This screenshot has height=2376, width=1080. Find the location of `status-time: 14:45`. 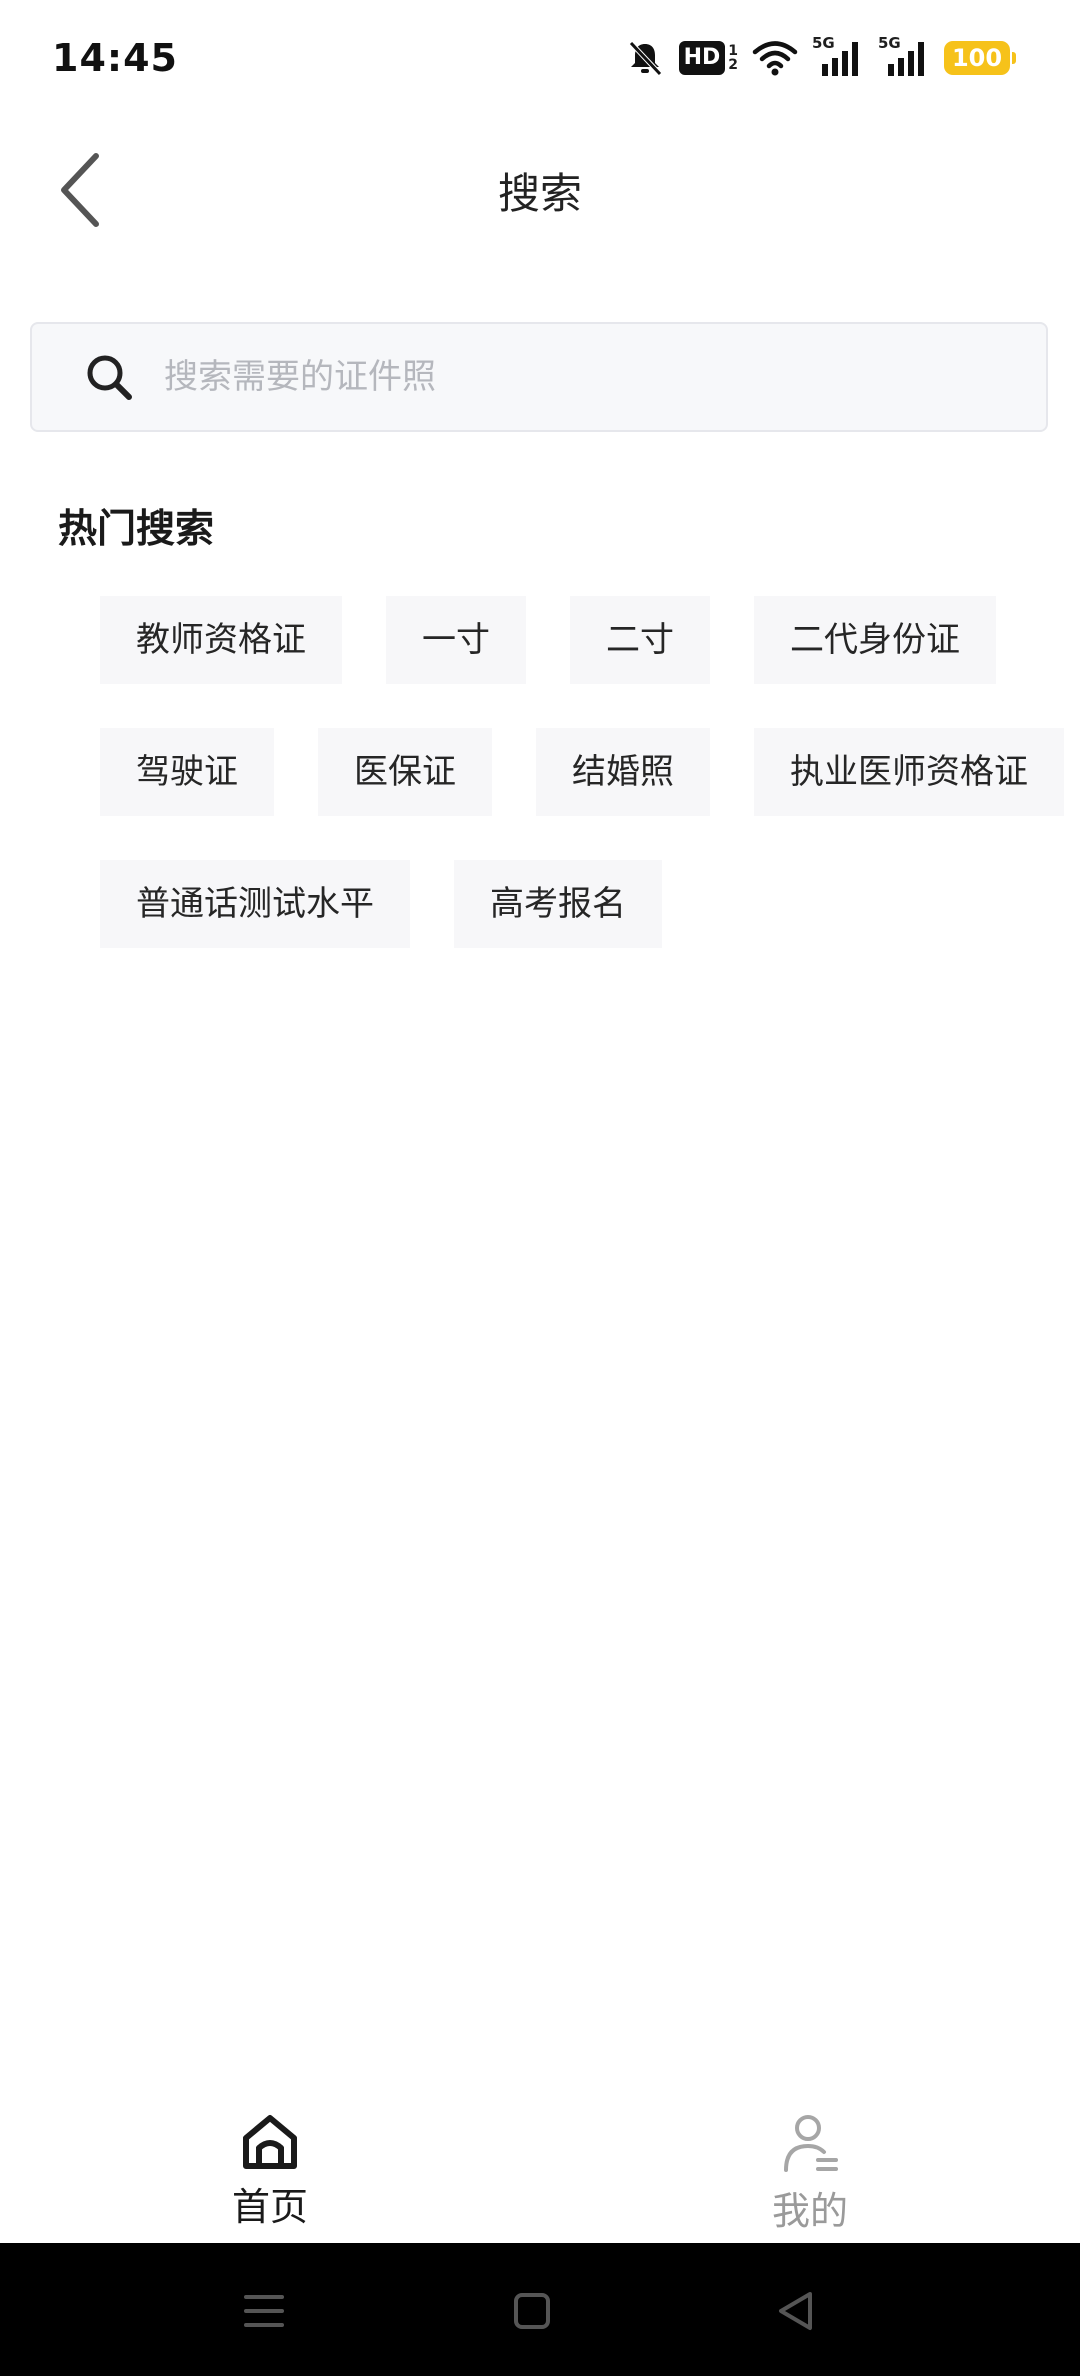

status-time: 14:45 is located at coordinates (115, 58).